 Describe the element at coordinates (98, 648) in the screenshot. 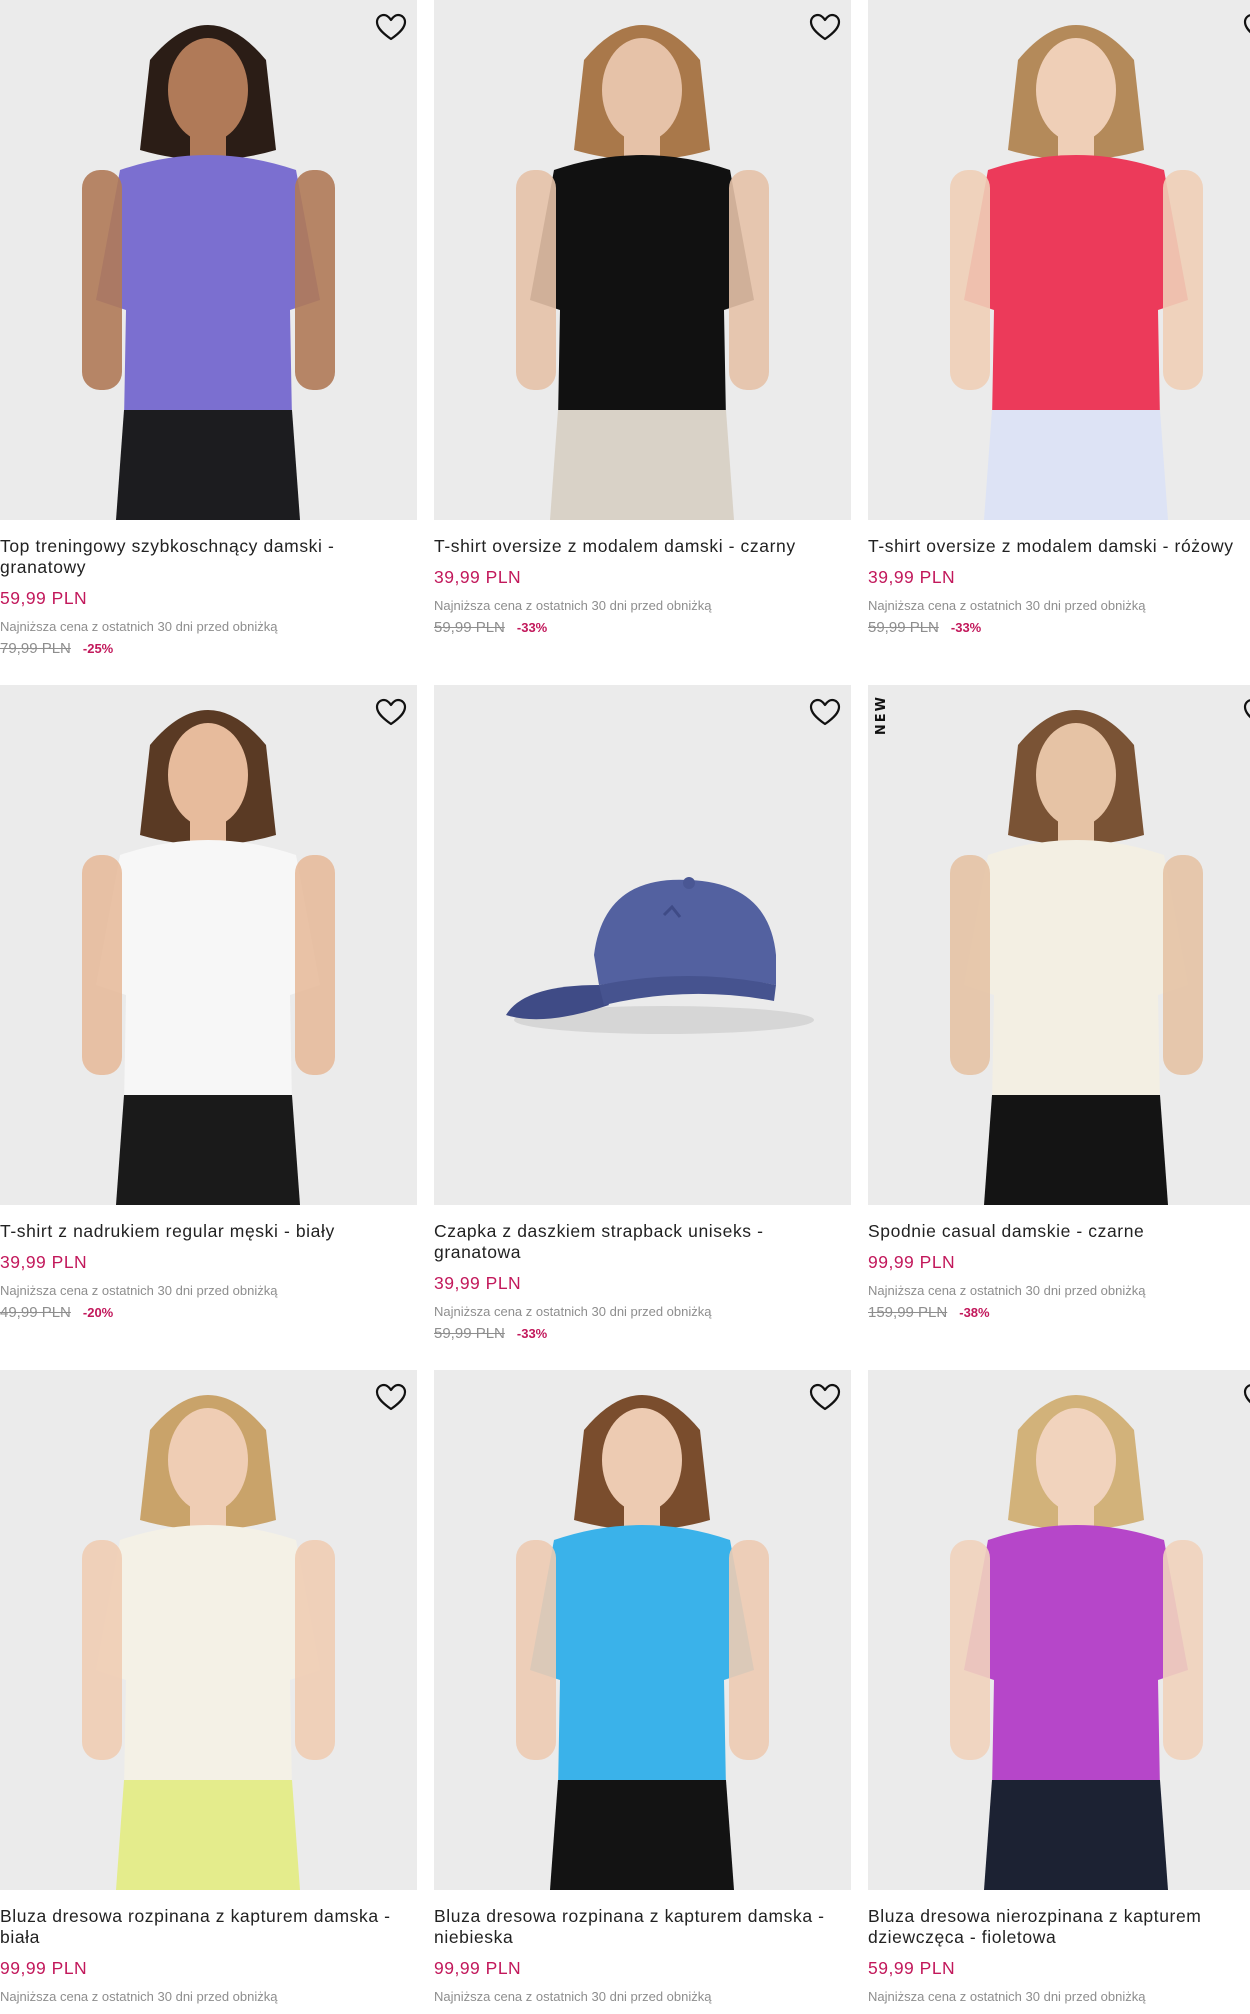

I see `discount-badge: -25%` at that location.